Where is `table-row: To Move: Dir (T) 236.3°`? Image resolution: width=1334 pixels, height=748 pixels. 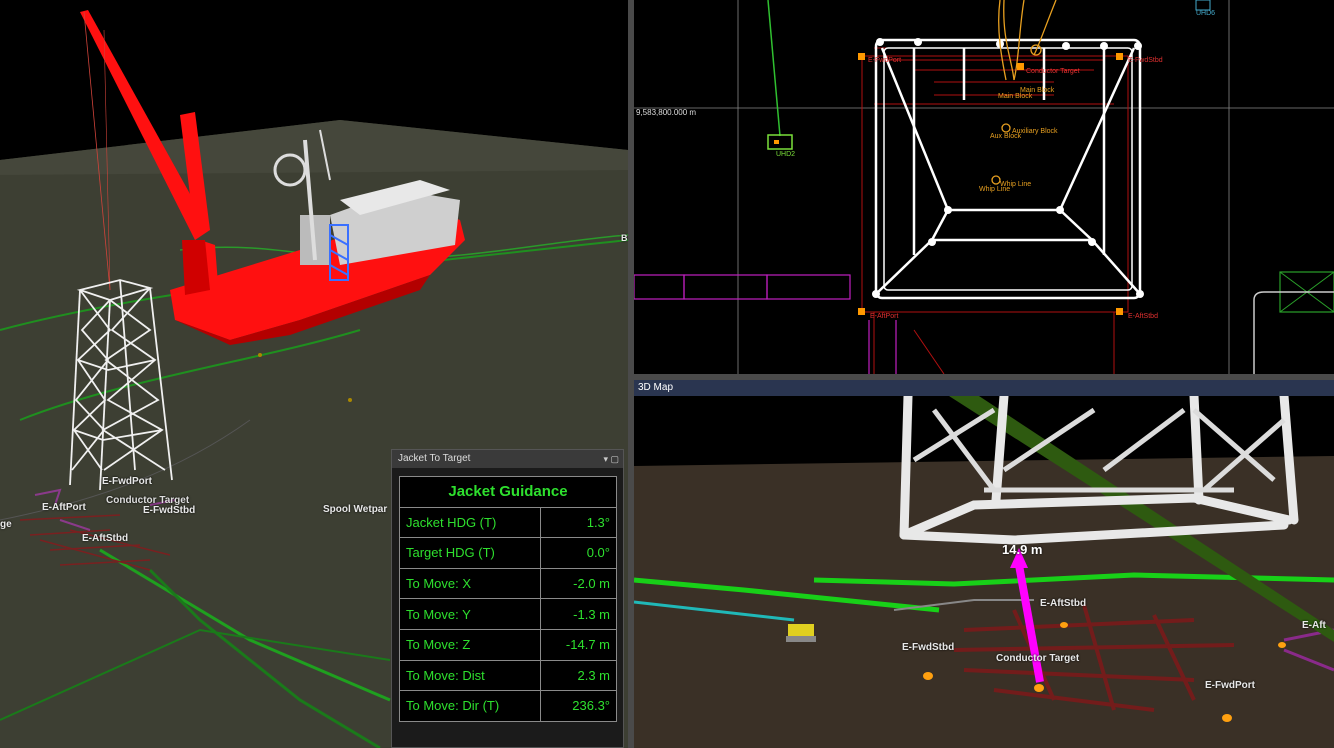
table-row: To Move: Dir (T) 236.3° is located at coordinates (507, 706).